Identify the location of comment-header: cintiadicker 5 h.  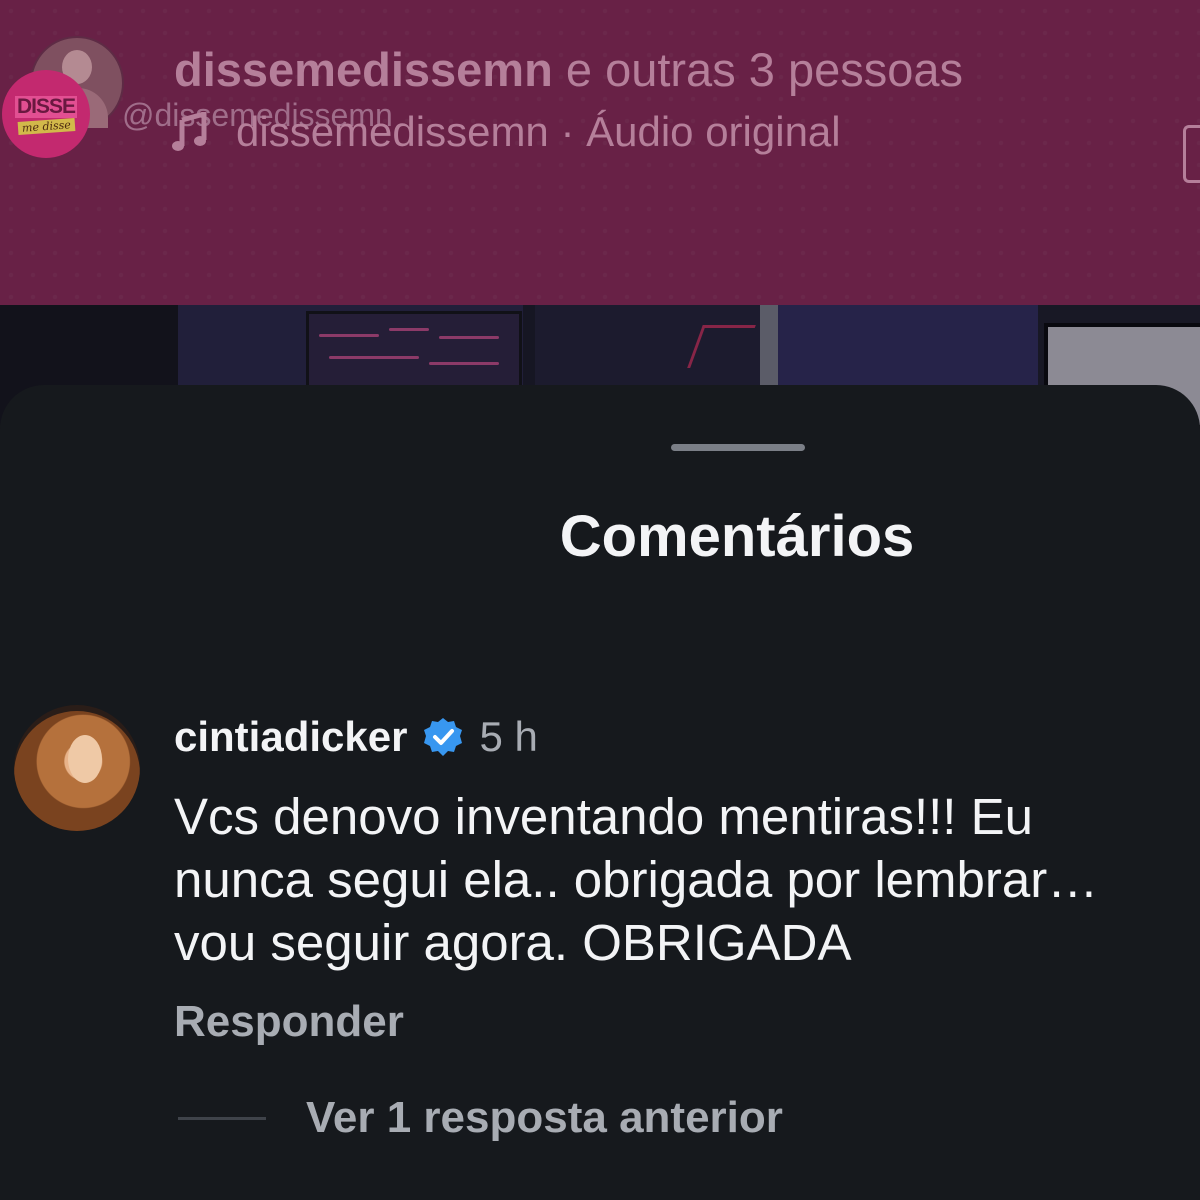
(356, 737).